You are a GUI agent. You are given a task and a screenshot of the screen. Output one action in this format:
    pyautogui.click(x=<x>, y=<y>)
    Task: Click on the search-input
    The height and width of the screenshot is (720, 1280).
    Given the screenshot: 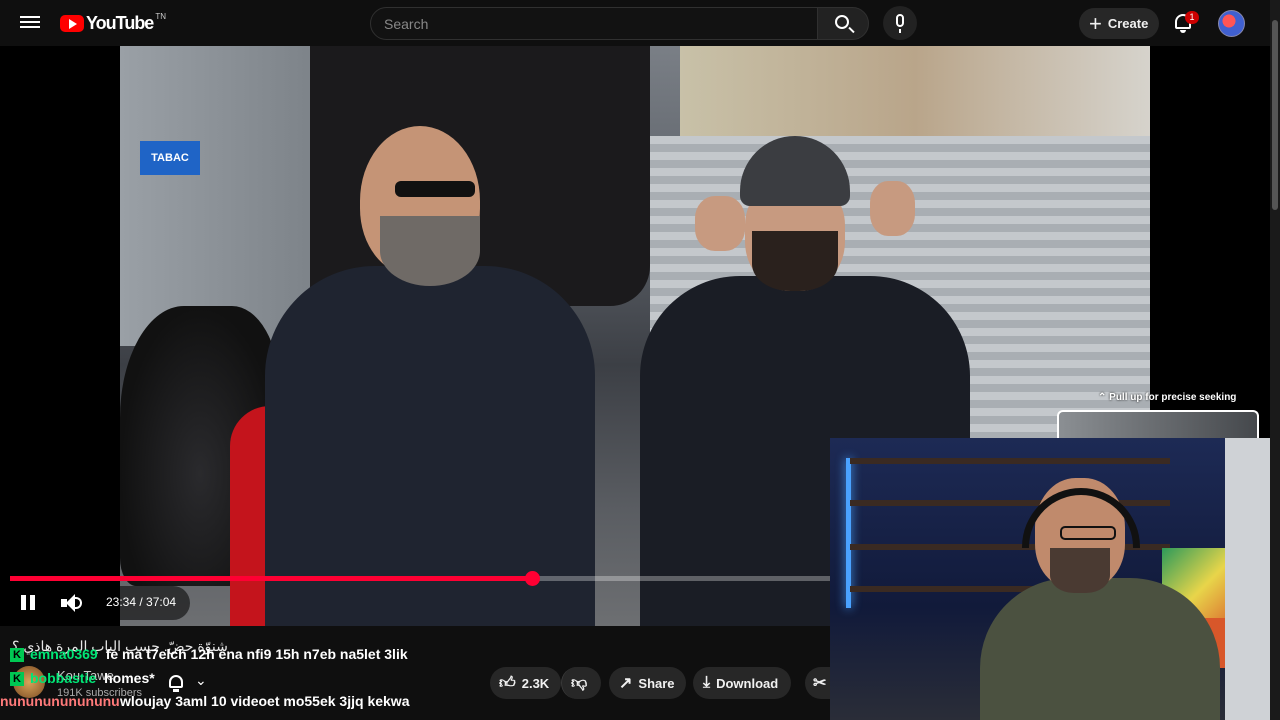 What is the action you would take?
    pyautogui.click(x=594, y=23)
    